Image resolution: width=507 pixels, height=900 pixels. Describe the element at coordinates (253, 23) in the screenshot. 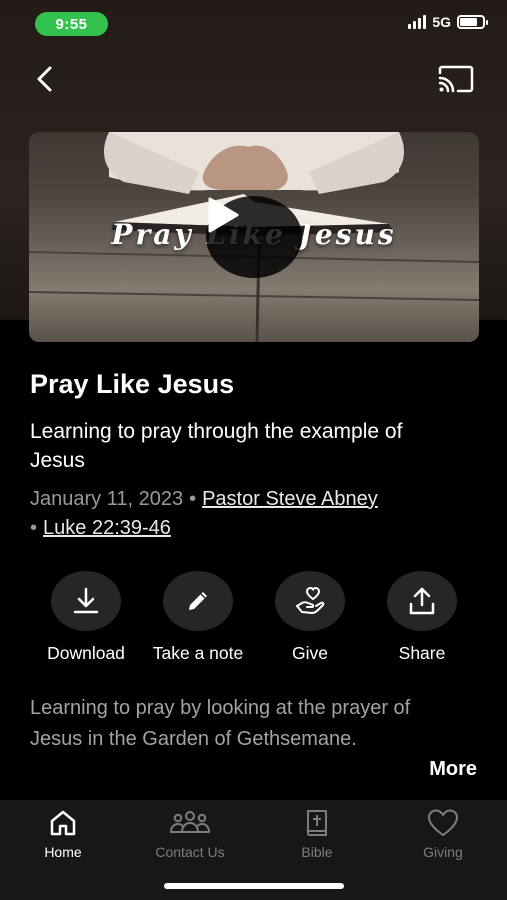

I see `status-bar: 9:55 5G` at that location.